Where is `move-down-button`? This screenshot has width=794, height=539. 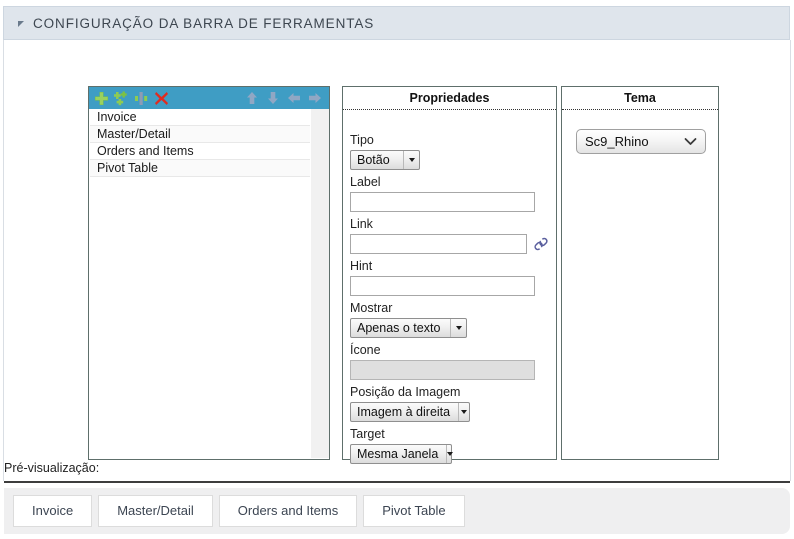 move-down-button is located at coordinates (272, 98).